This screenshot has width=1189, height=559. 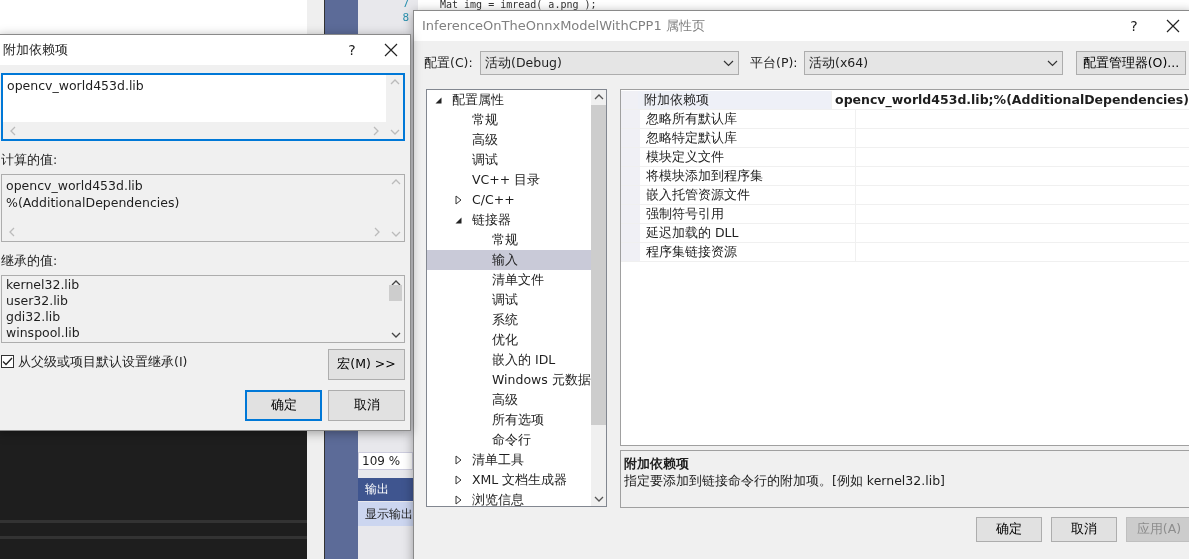 What do you see at coordinates (36, 50) in the screenshot?
I see `dialog-title: 附加依赖项` at bounding box center [36, 50].